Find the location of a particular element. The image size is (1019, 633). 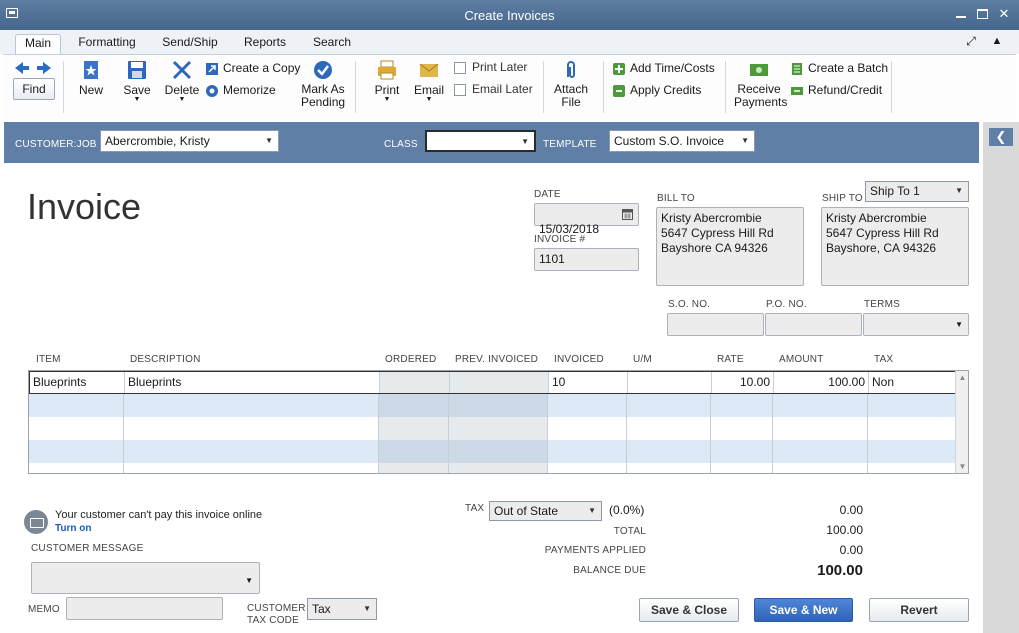

date-label: DATE is located at coordinates (547, 194).